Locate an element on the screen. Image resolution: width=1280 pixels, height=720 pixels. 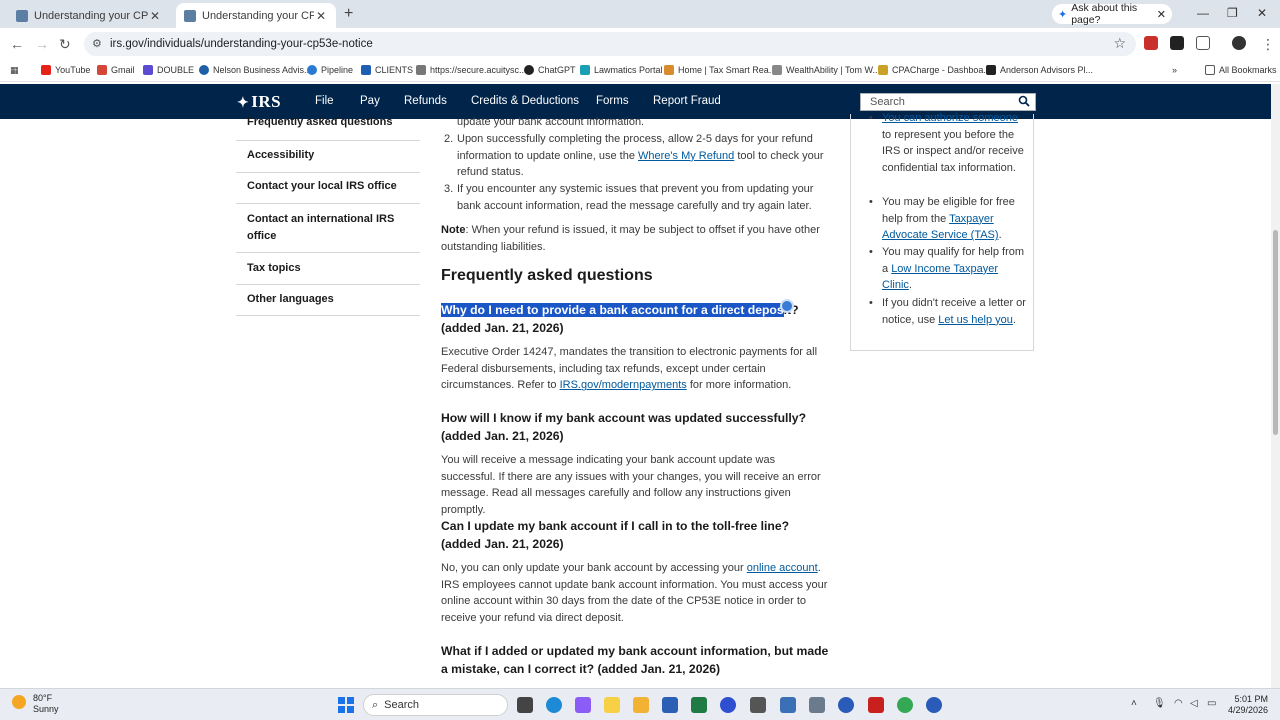
menu-kebab-icon: ⋮ is located at coordinates (1268, 44).